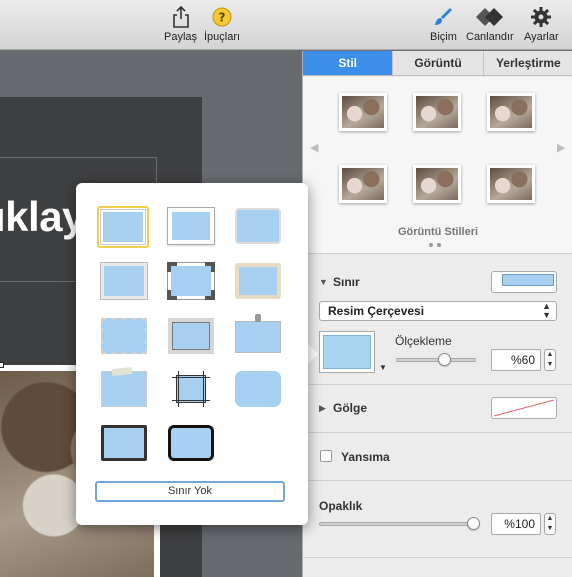 The image size is (572, 577). I want to click on border-section-label: Sınır, so click(346, 282).